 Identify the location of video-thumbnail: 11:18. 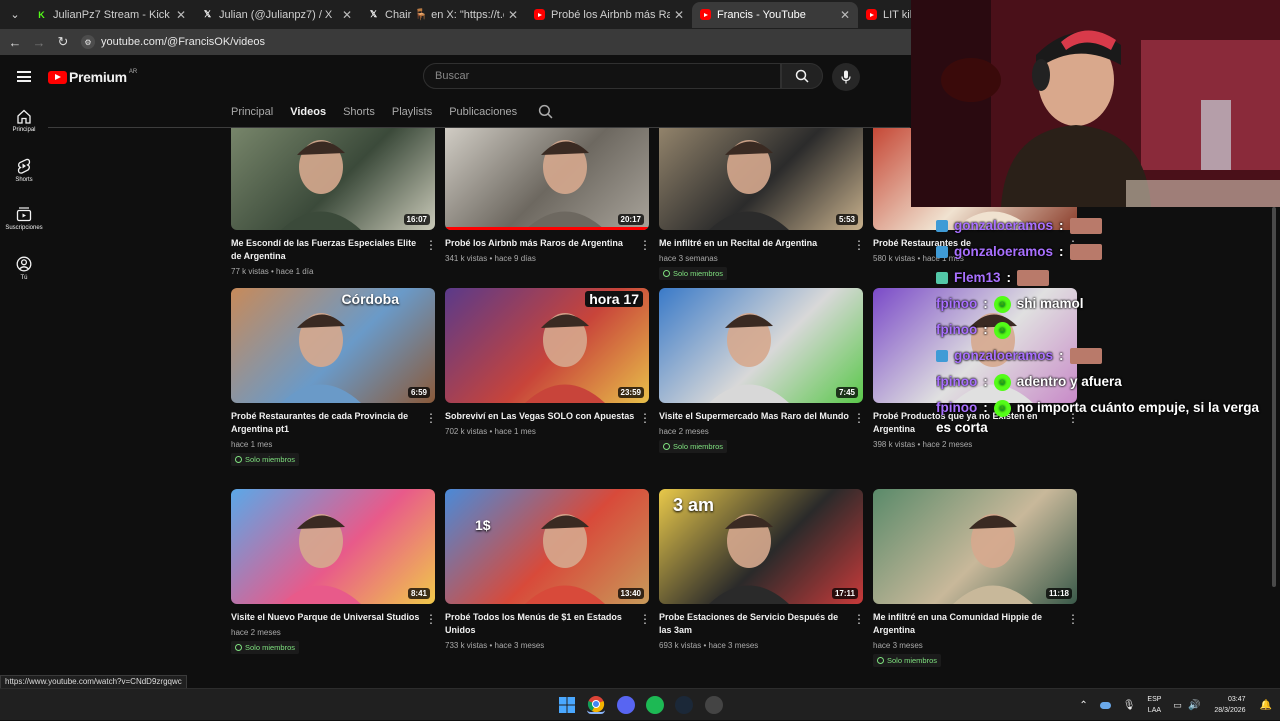
(975, 546).